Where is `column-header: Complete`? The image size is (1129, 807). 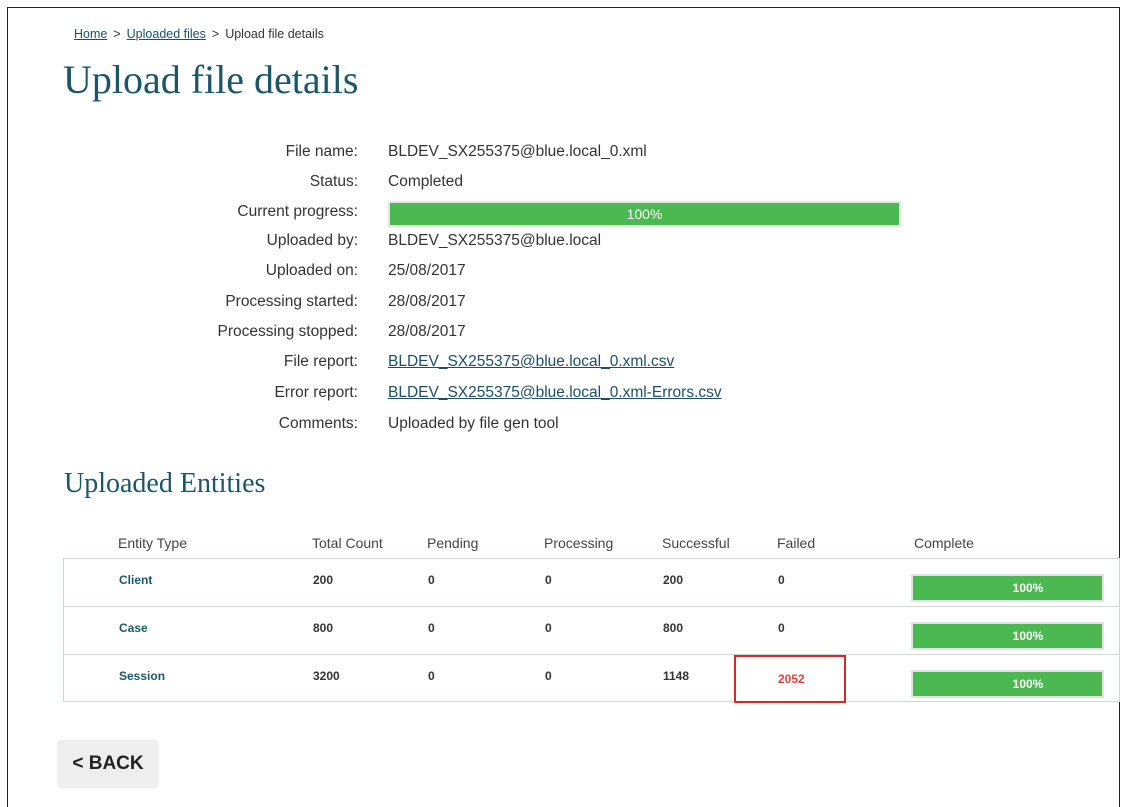 column-header: Complete is located at coordinates (944, 543).